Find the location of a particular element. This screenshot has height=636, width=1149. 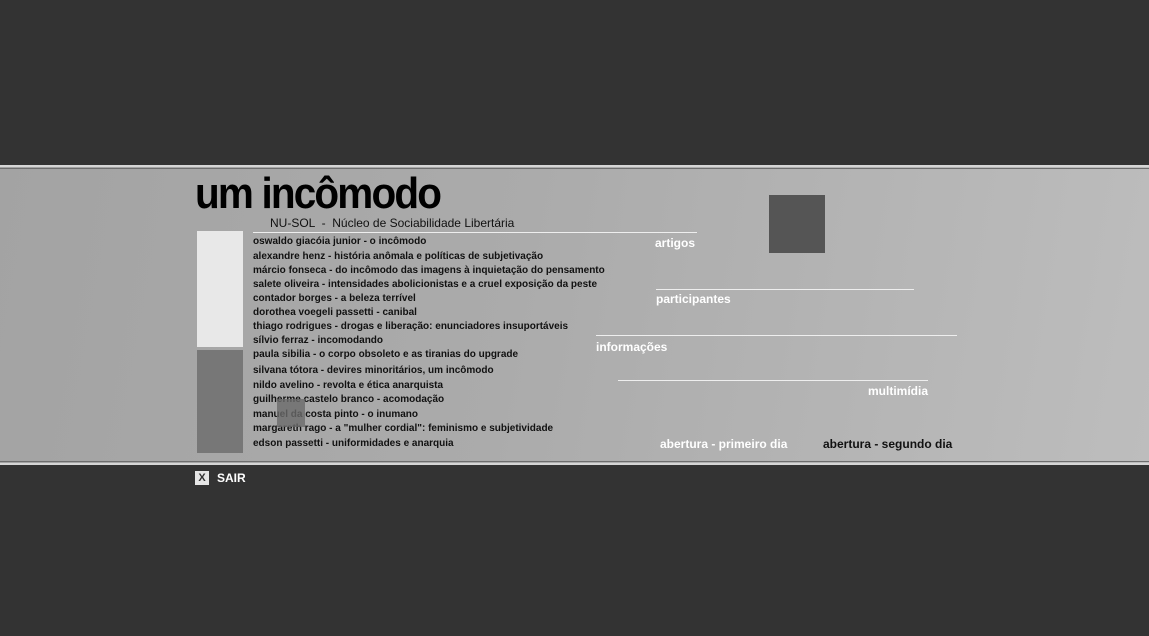

exit-button: X SAIR is located at coordinates (220, 478).